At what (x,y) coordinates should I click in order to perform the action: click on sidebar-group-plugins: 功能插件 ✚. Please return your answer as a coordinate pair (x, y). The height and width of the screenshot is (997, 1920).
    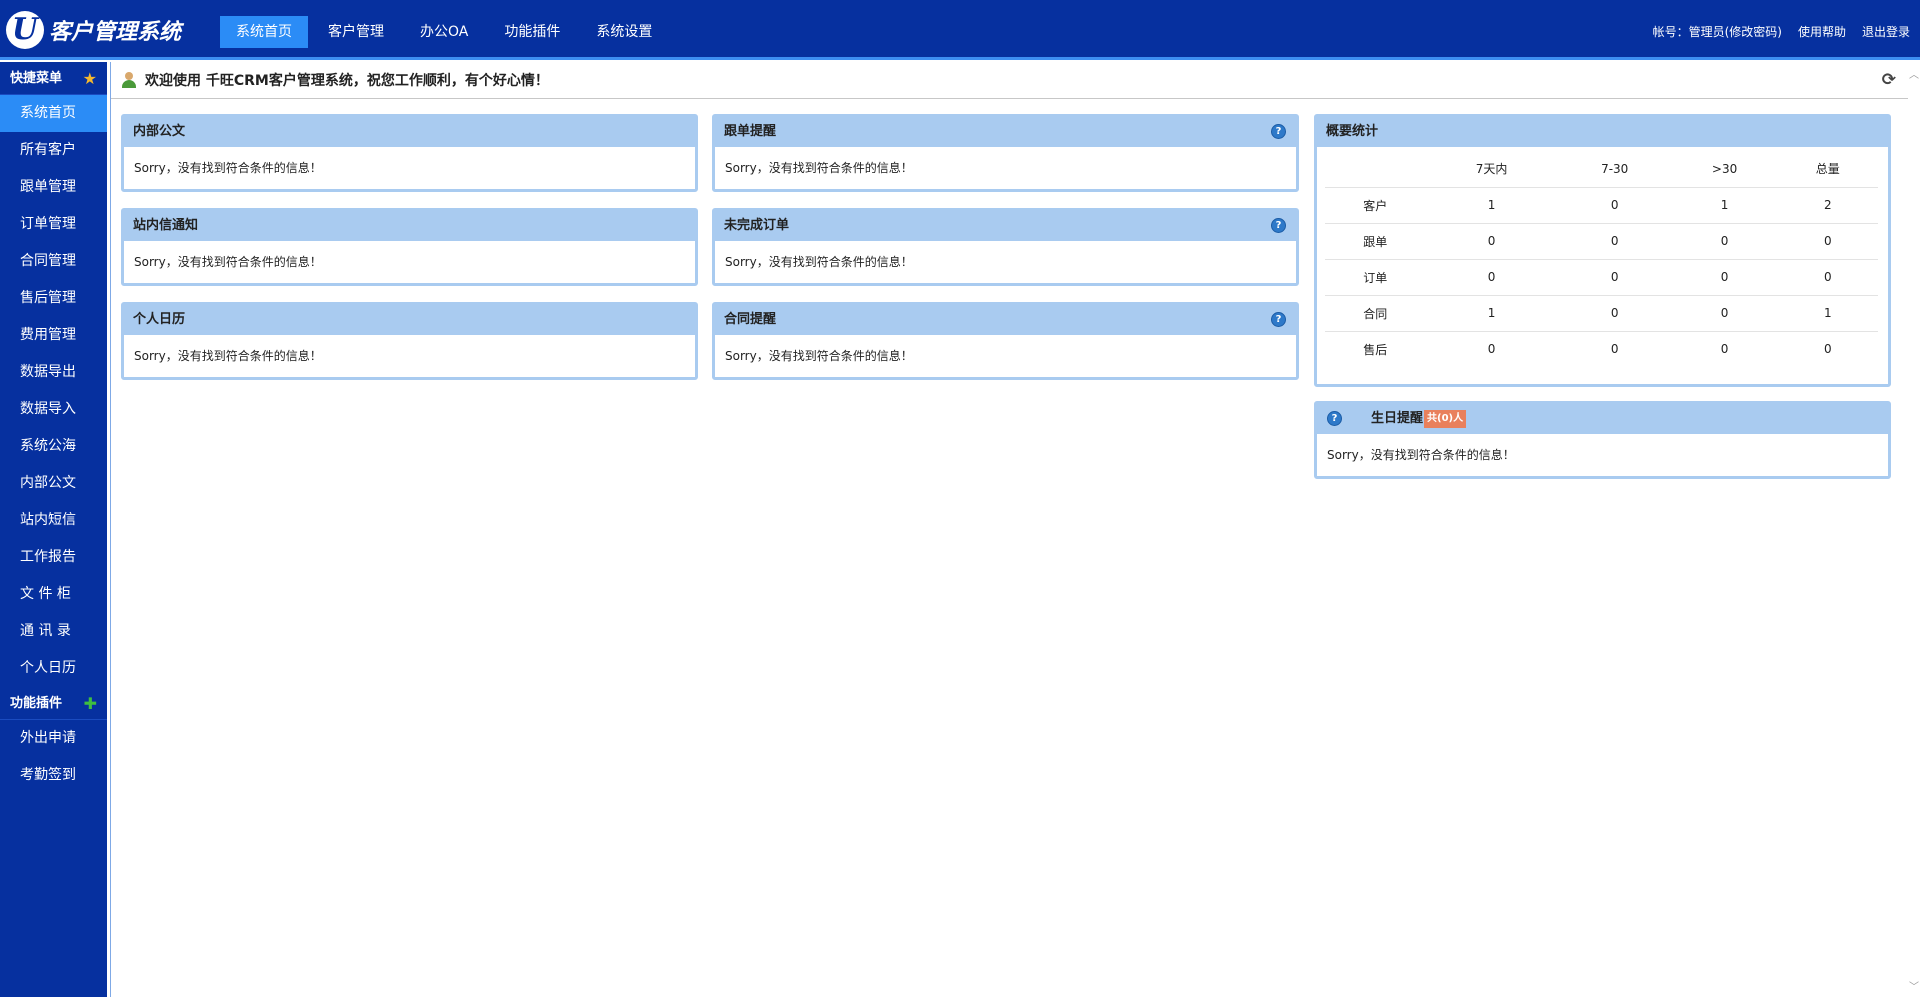
    Looking at the image, I should click on (53, 703).